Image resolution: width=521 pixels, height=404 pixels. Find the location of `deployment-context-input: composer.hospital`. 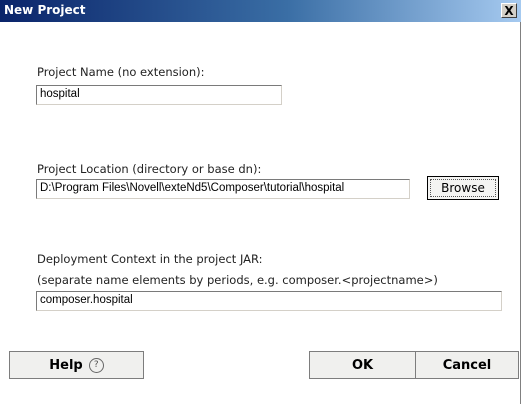

deployment-context-input: composer.hospital is located at coordinates (269, 301).